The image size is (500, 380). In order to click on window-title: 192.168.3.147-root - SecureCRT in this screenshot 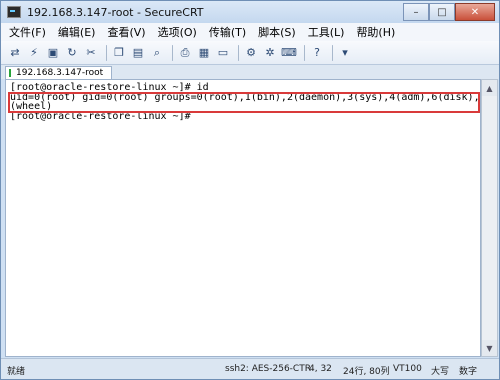, I will do `click(115, 12)`.